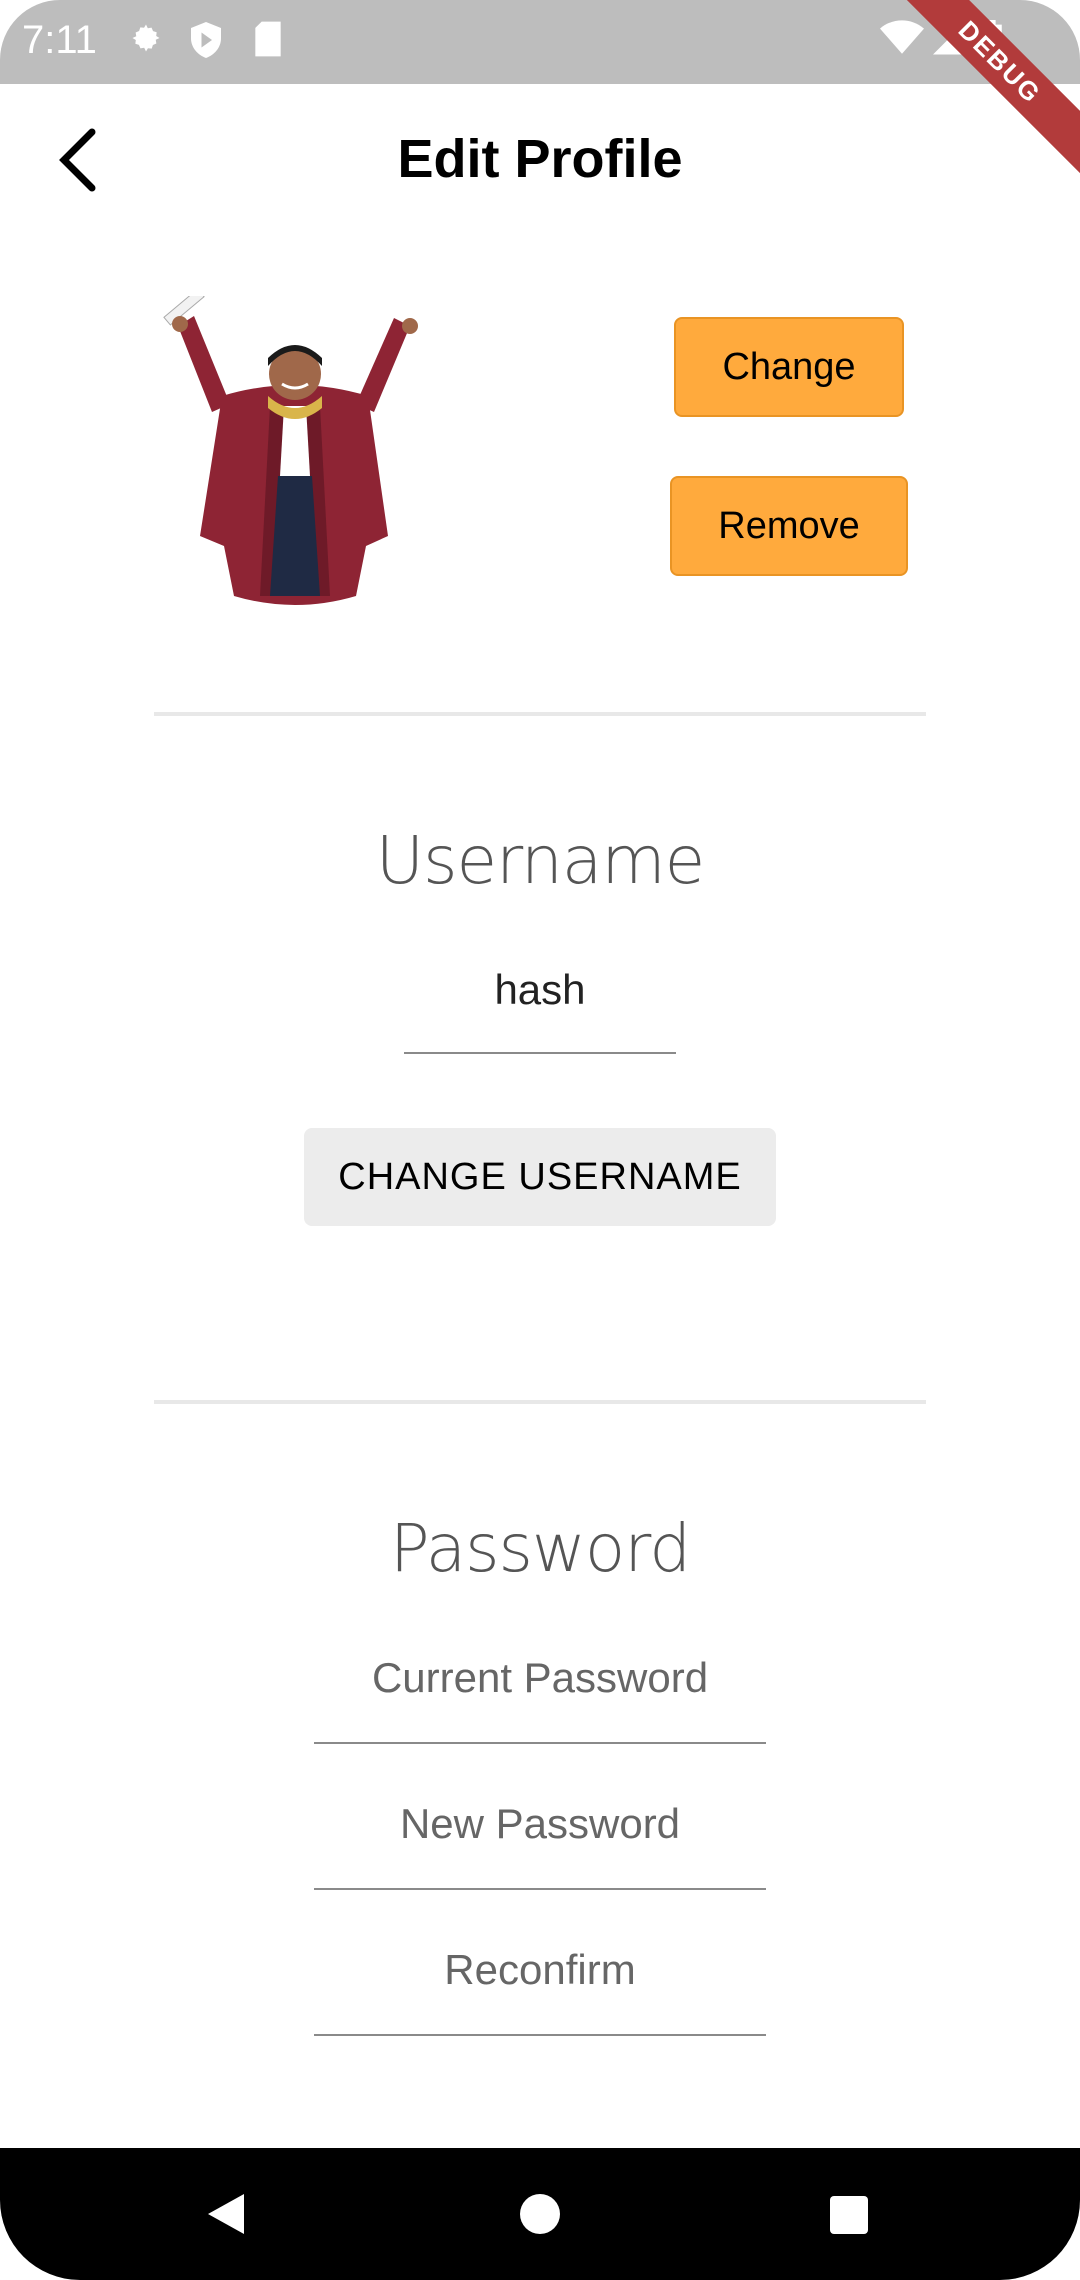 This screenshot has height=2280, width=1080. I want to click on page-title: Edit Profile, so click(540, 159).